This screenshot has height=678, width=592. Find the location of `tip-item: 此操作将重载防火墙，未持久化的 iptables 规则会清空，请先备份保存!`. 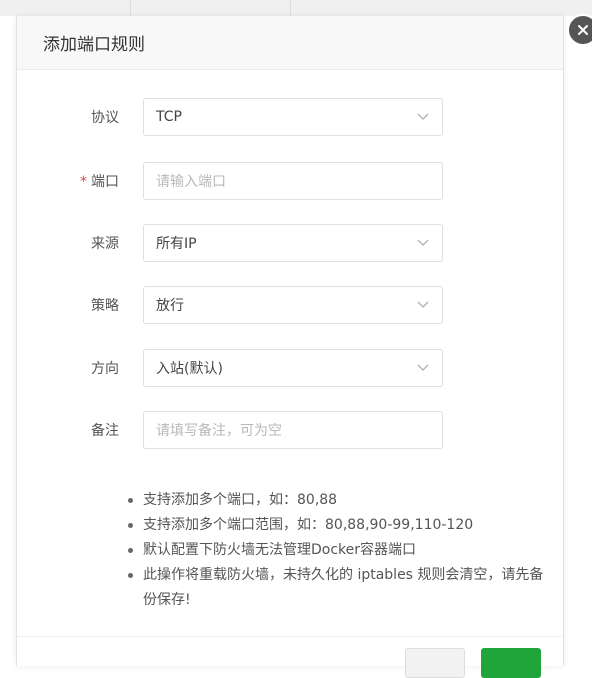

tip-item: 此操作将重载防火墙，未持久化的 iptables 规则会清空，请先备份保存! is located at coordinates (335, 588).